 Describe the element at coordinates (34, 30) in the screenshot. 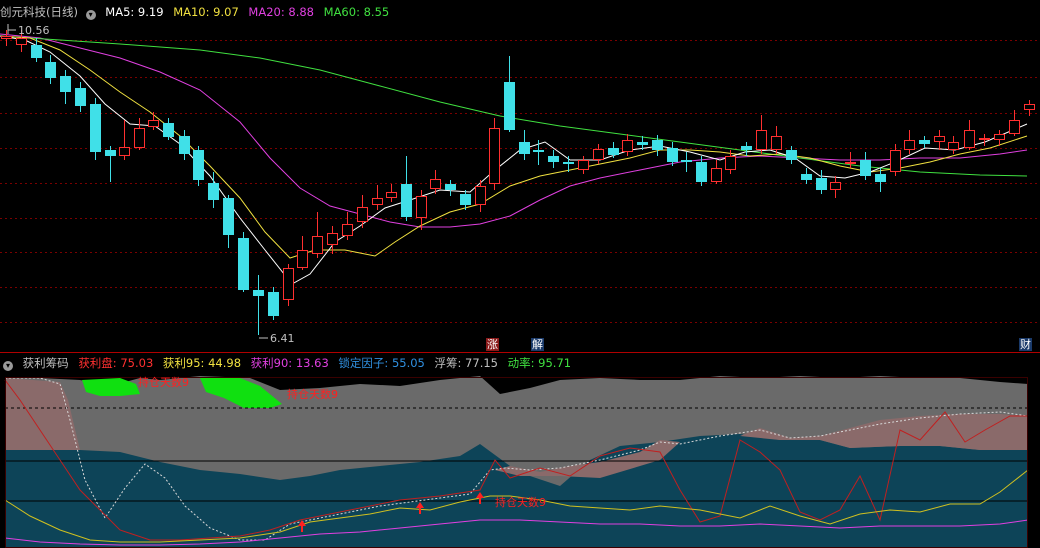

I see `high-price-label: 10.56` at that location.